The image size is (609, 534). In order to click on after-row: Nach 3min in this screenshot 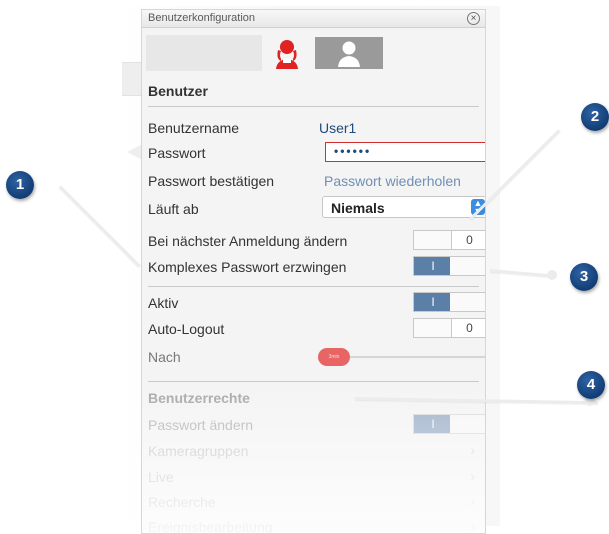, I will do `click(316, 357)`.